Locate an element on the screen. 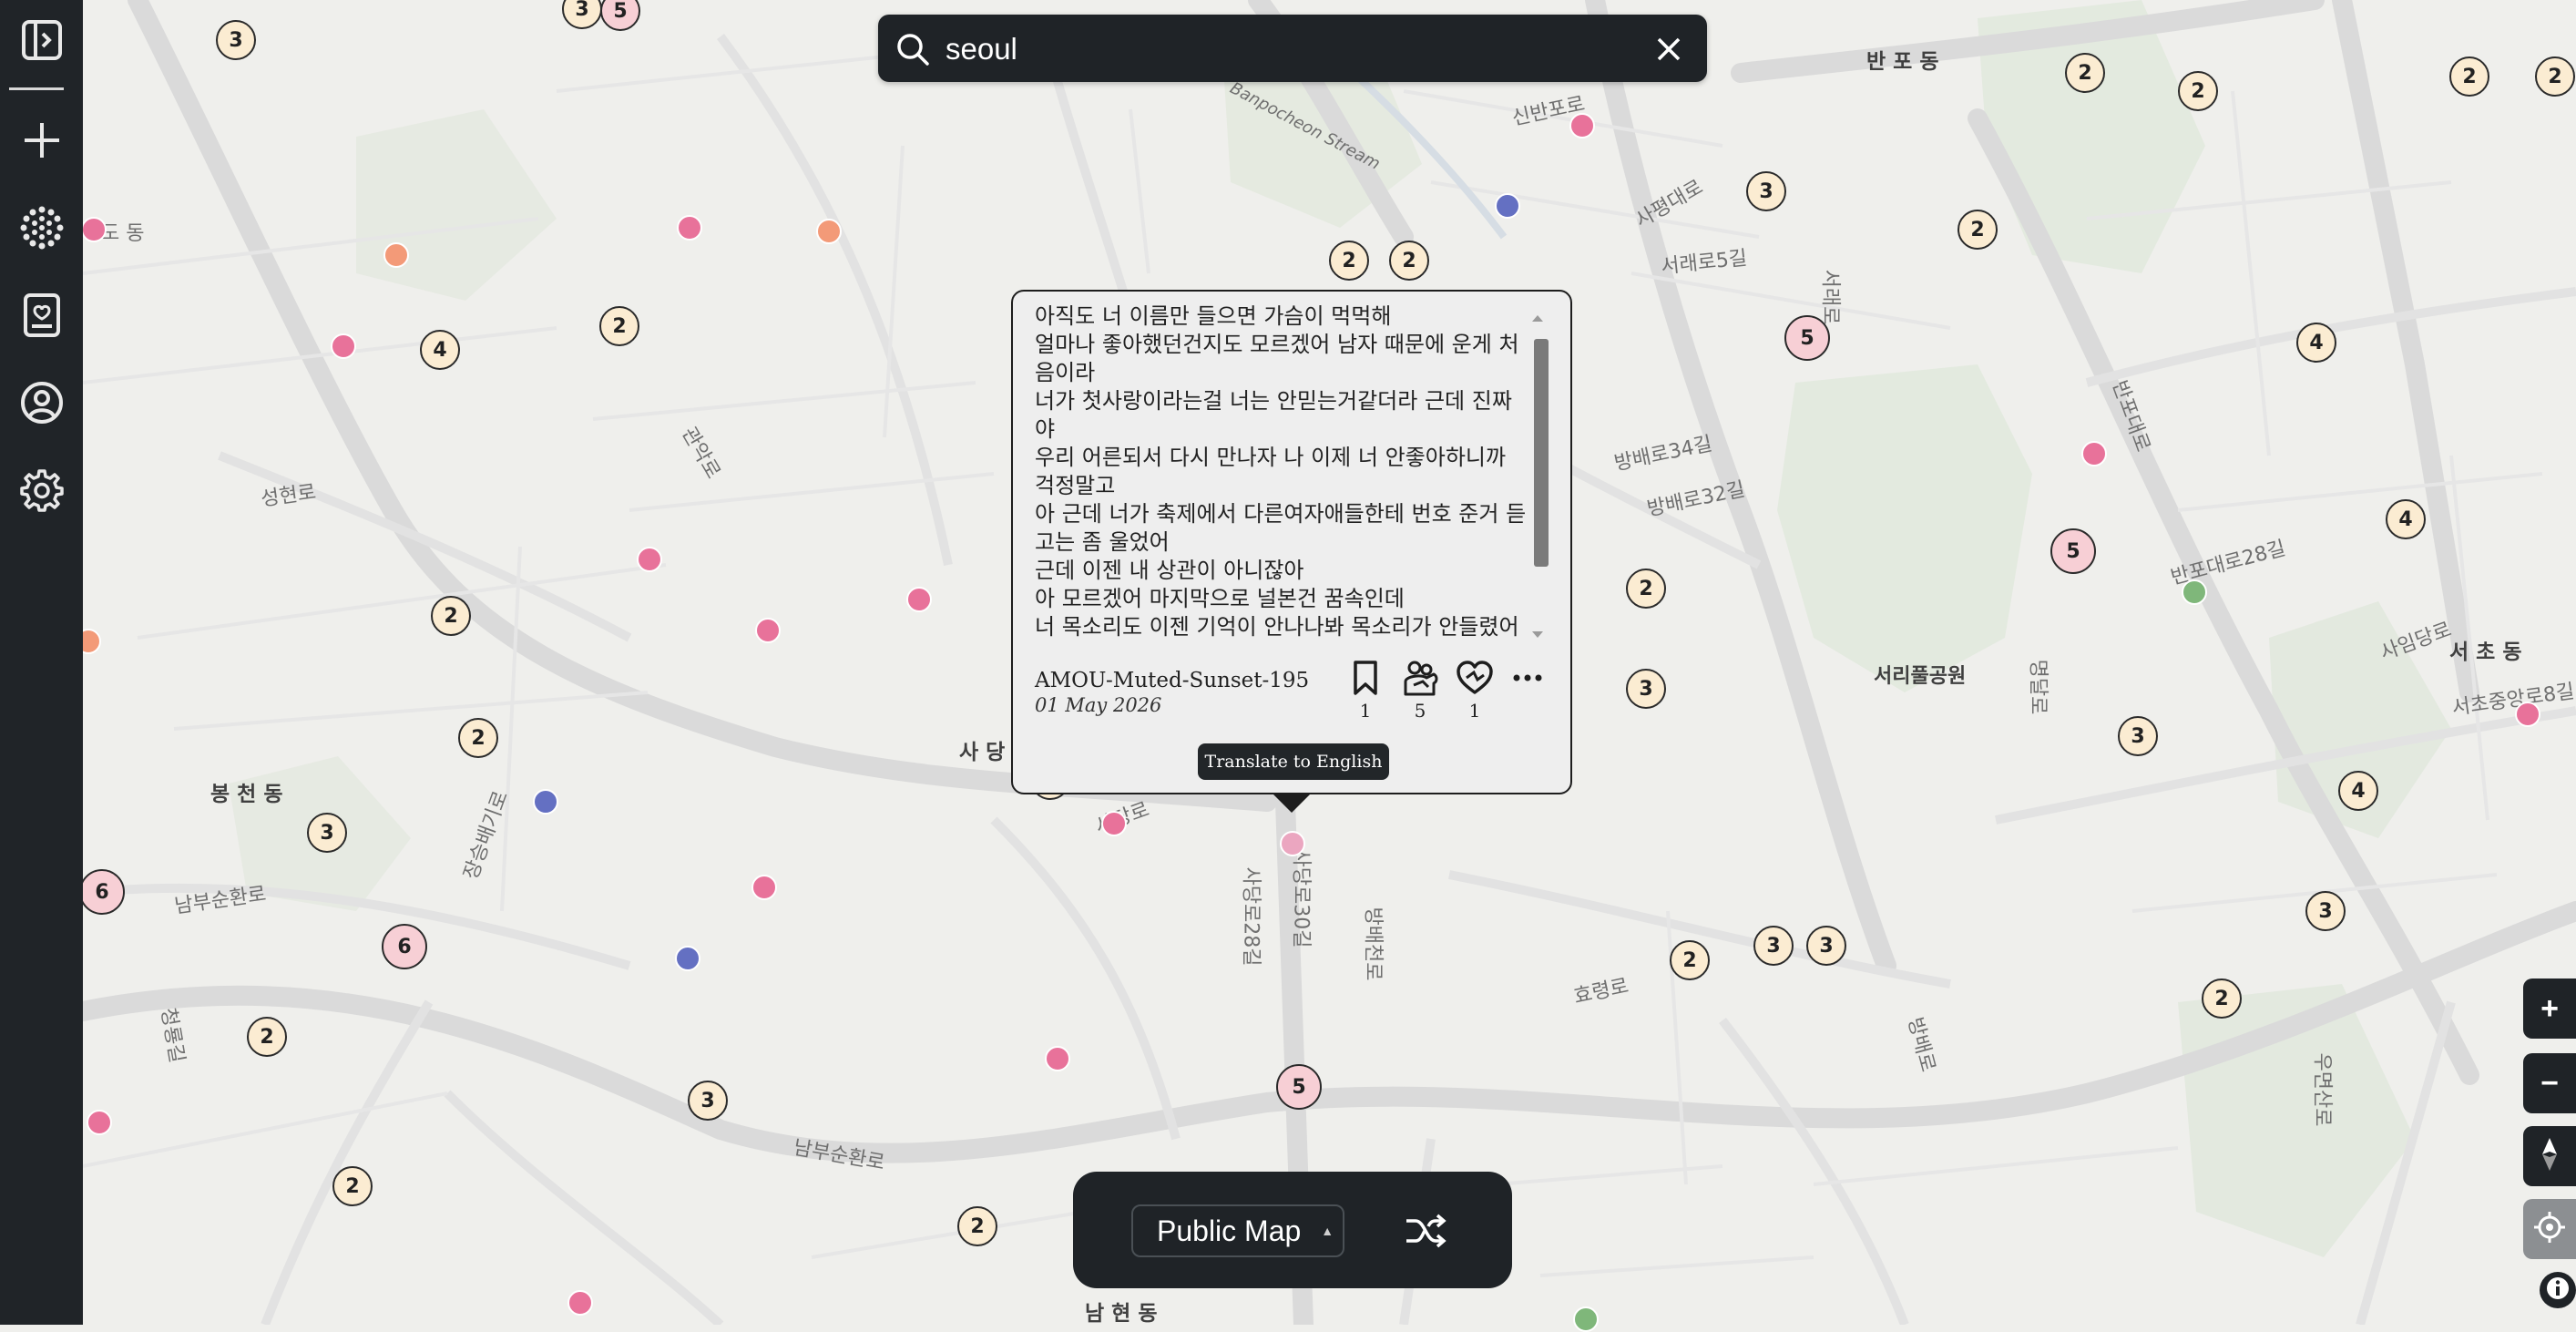  zoom-in-button: + is located at coordinates (2549, 1009).